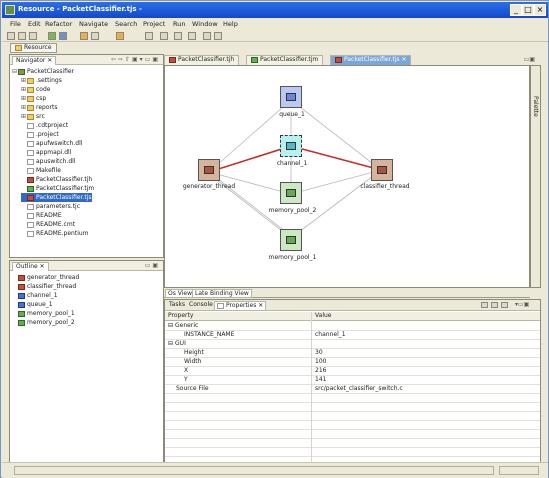 Image resolution: width=549 pixels, height=478 pixels. What do you see at coordinates (178, 36) in the screenshot?
I see `forward-icon` at bounding box center [178, 36].